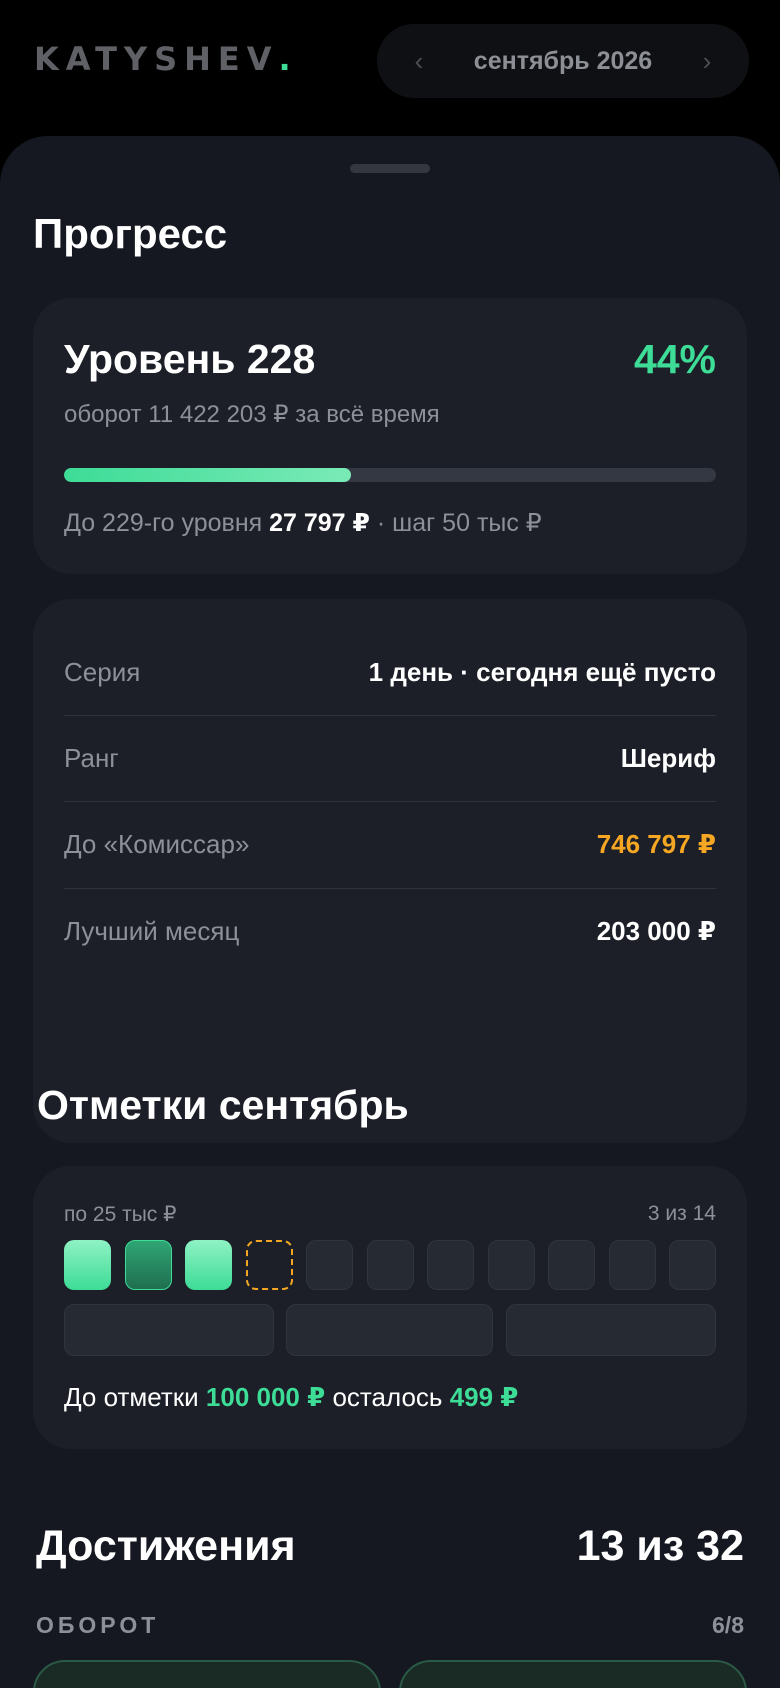 This screenshot has width=780, height=1688. What do you see at coordinates (120, 1214) in the screenshot?
I see `marks-step-label: по 25 тыс ₽` at bounding box center [120, 1214].